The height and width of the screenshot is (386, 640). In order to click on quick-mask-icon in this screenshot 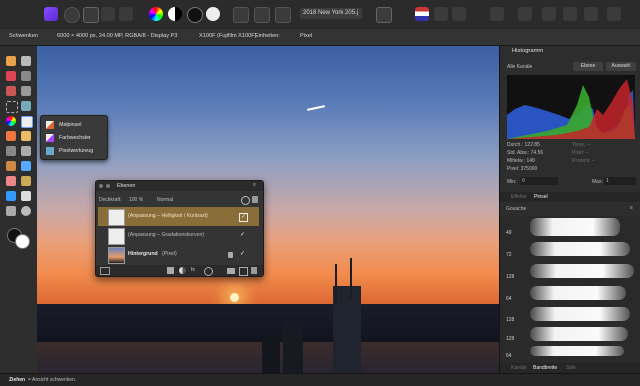, I will do `click(262, 15)`.